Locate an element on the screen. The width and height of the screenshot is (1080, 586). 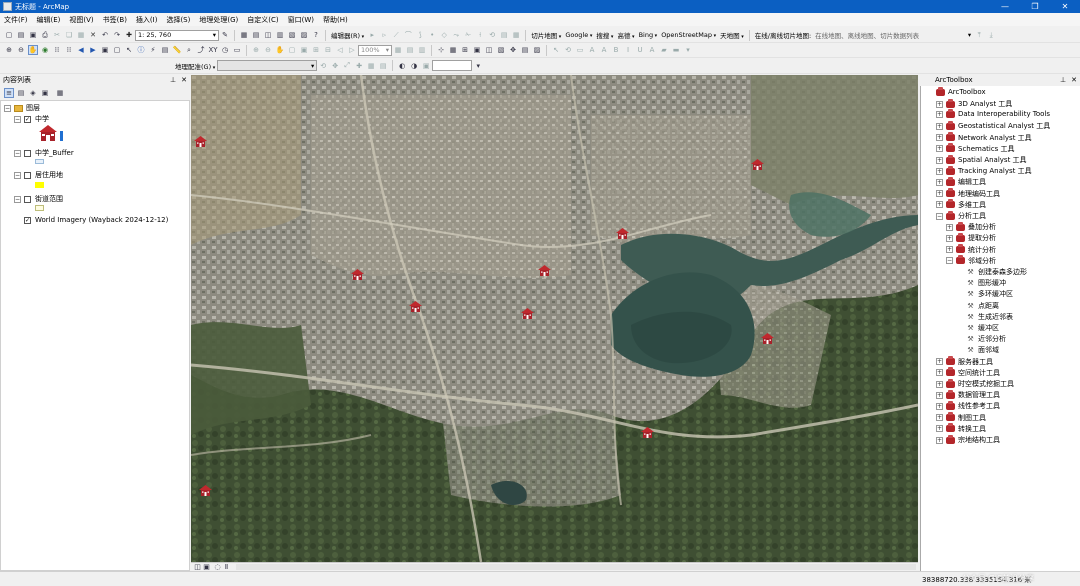
georeferencing-menu: 地理配准(G) is located at coordinates (195, 66).